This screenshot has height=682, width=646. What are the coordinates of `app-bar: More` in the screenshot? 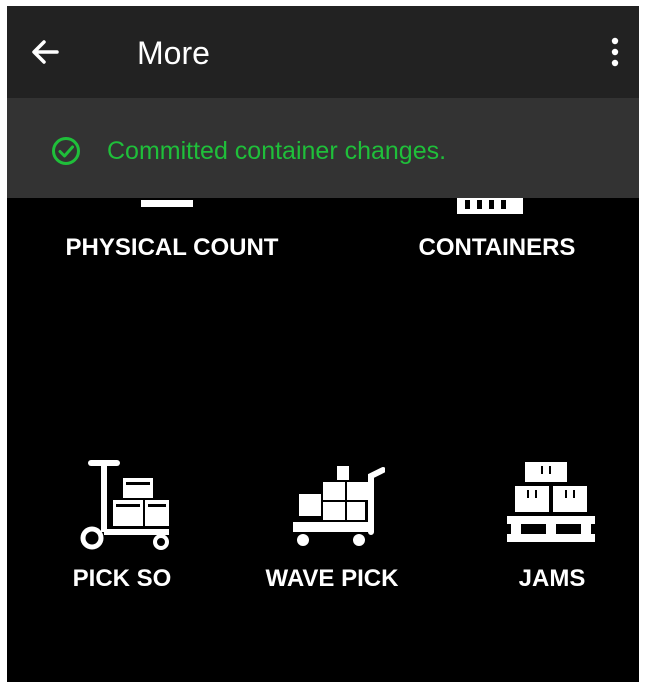 It's located at (323, 52).